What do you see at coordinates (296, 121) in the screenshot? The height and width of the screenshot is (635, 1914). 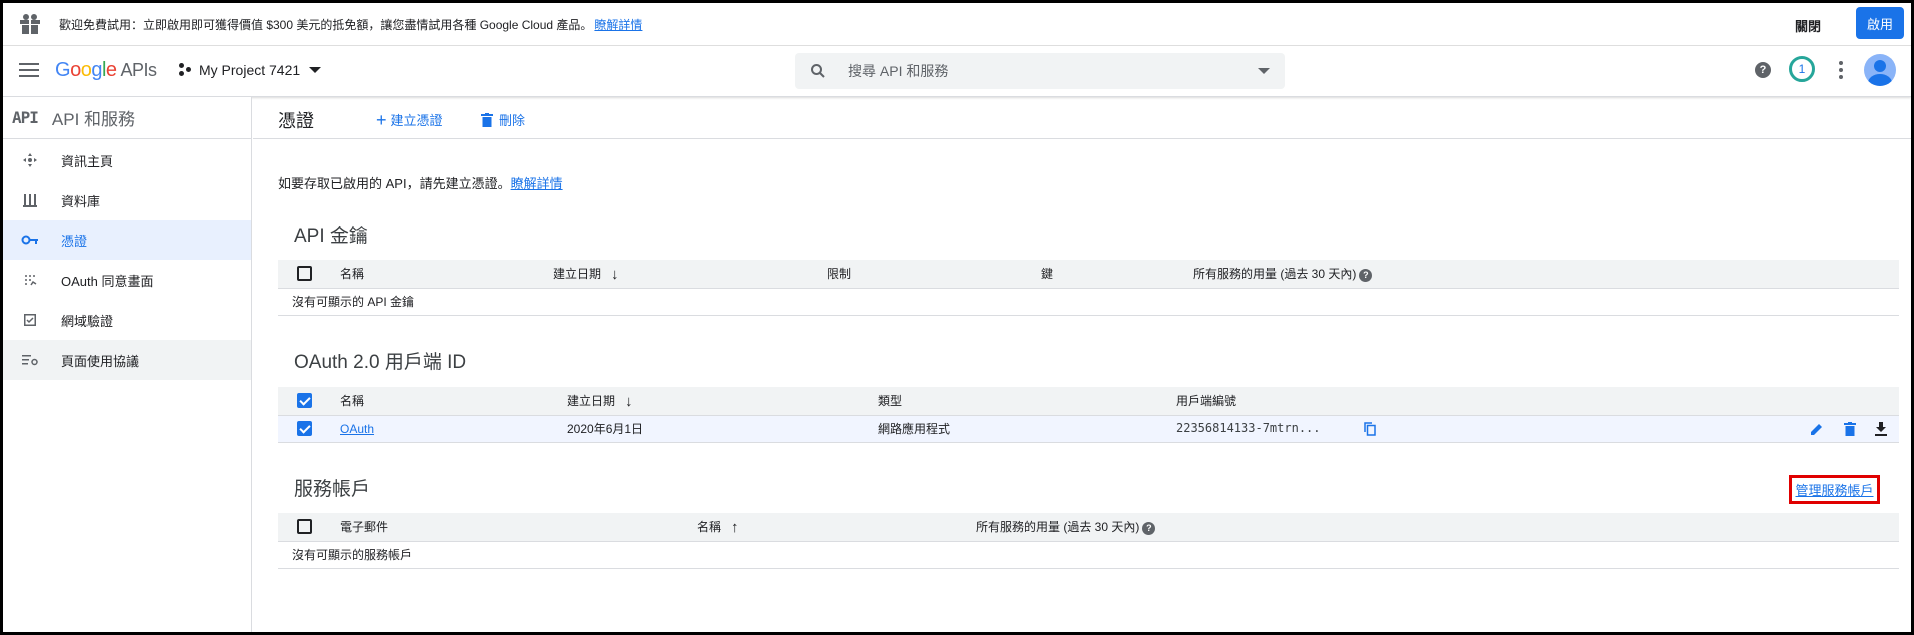 I see `page-title: 憑證` at bounding box center [296, 121].